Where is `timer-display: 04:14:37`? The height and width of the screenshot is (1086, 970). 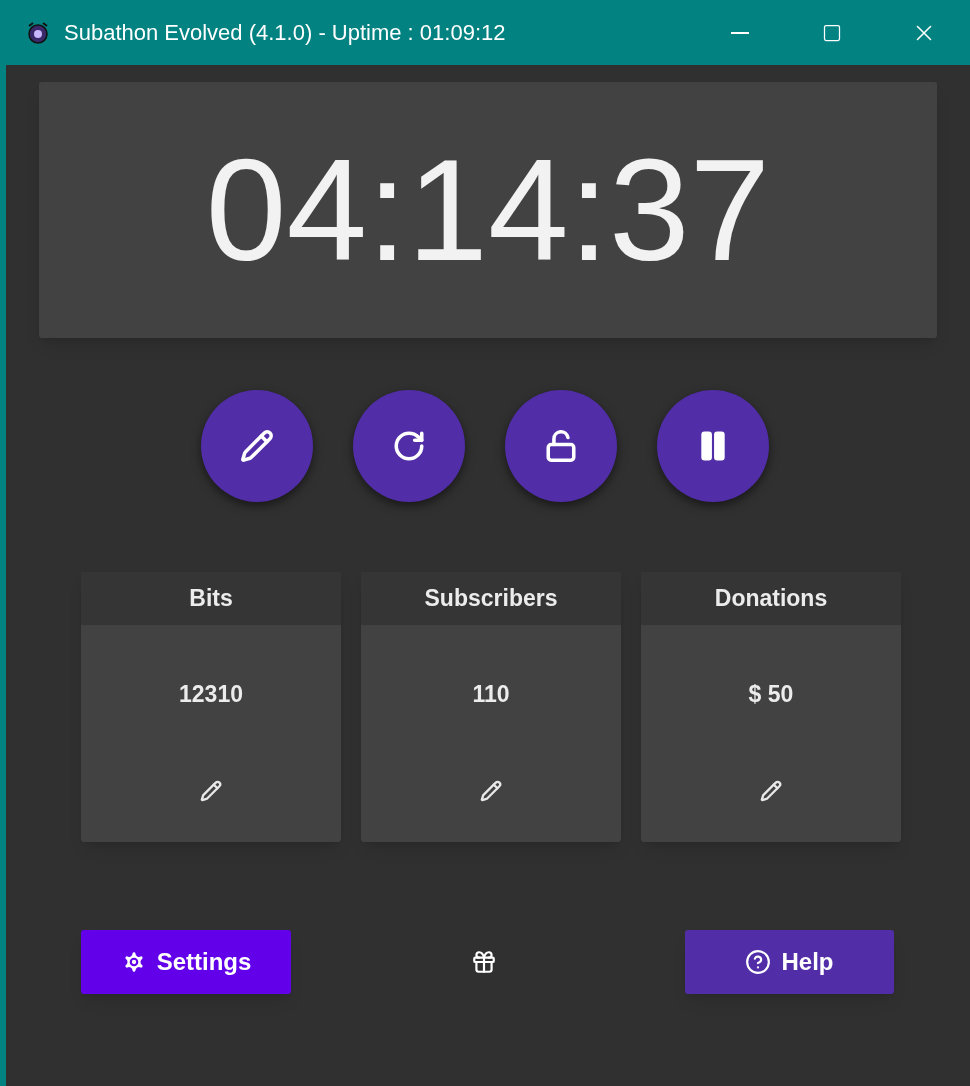 timer-display: 04:14:37 is located at coordinates (488, 210).